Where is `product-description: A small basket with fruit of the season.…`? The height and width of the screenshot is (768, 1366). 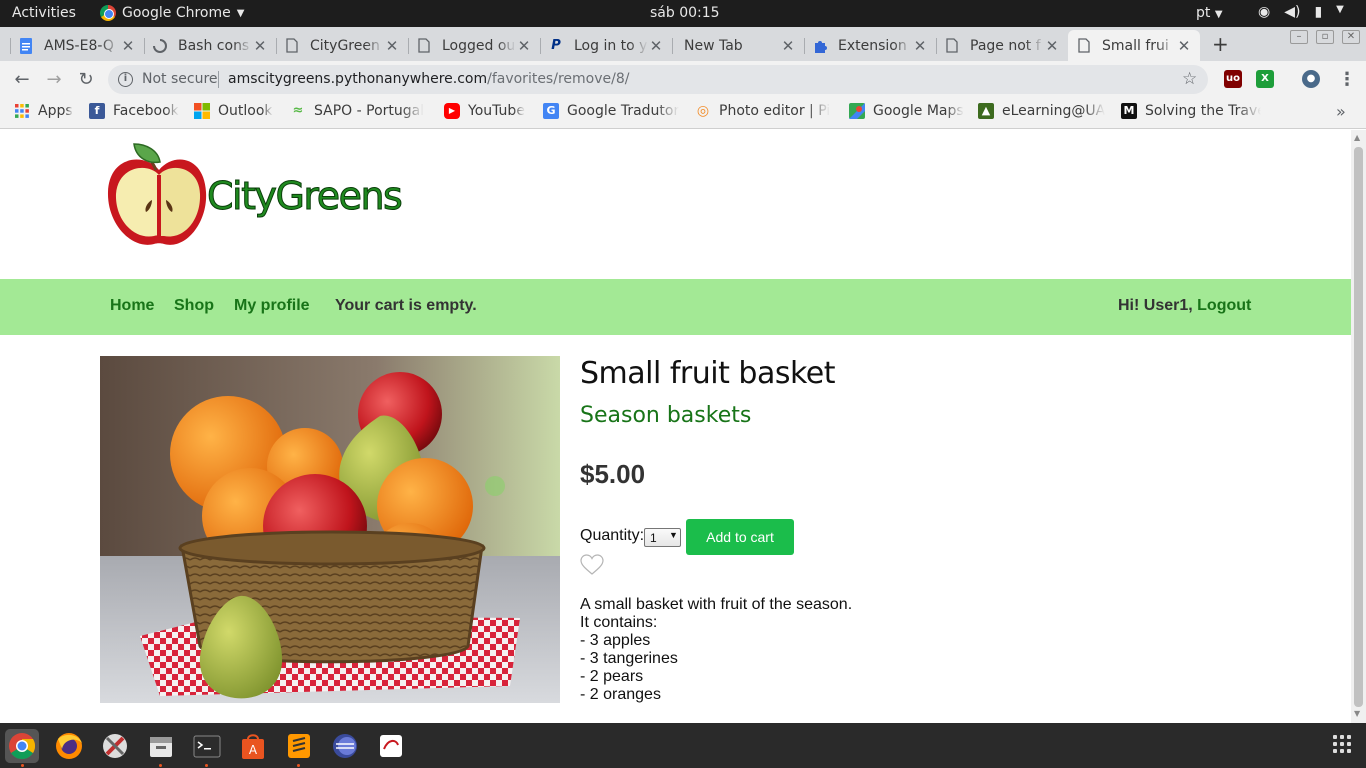 product-description: A small basket with fruit of the season.… is located at coordinates (716, 650).